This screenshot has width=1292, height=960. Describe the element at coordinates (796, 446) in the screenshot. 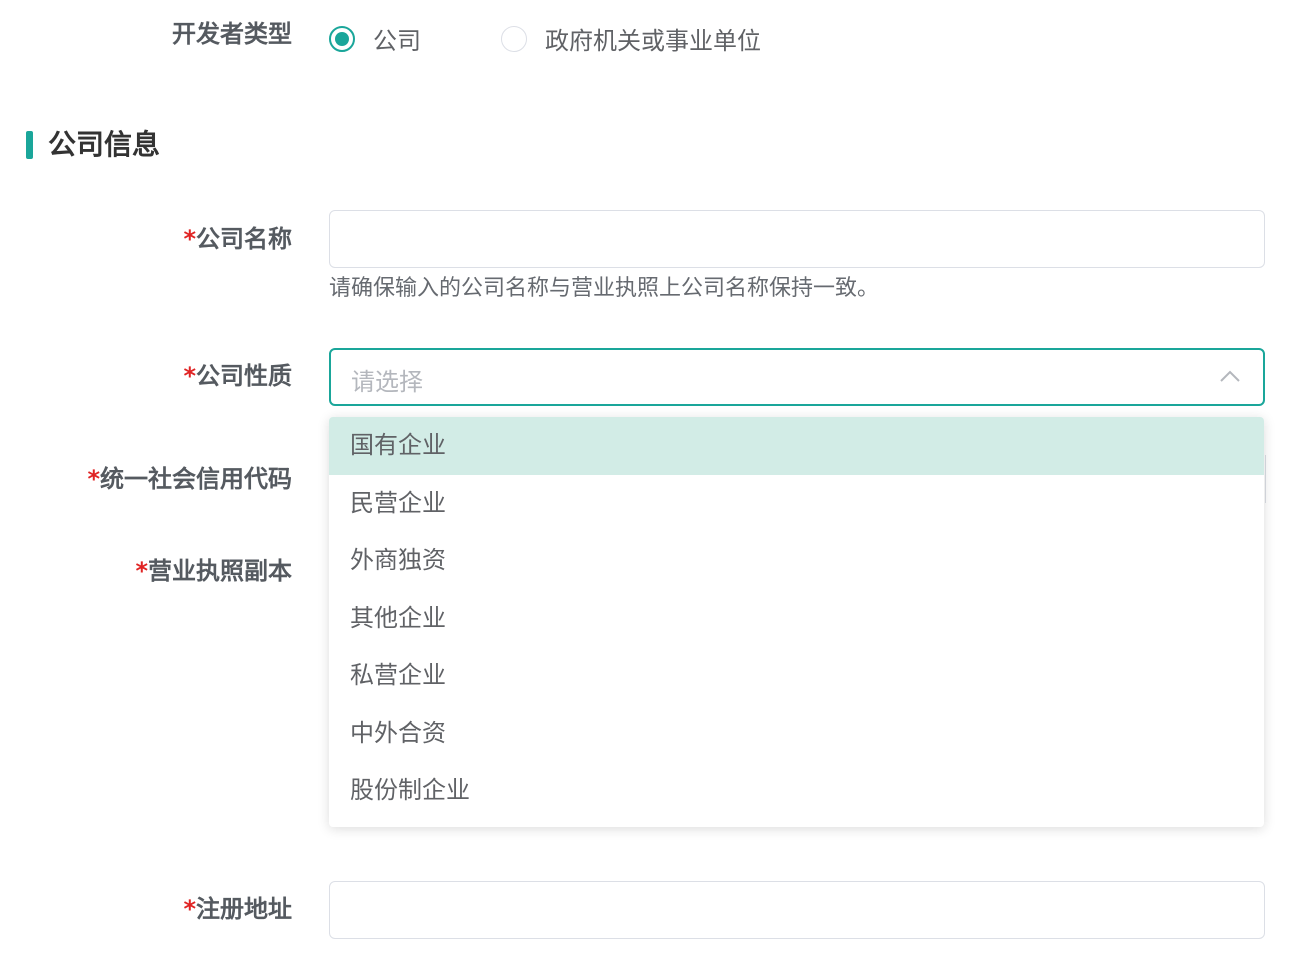

I see `dropdown-option: 国有企业` at that location.